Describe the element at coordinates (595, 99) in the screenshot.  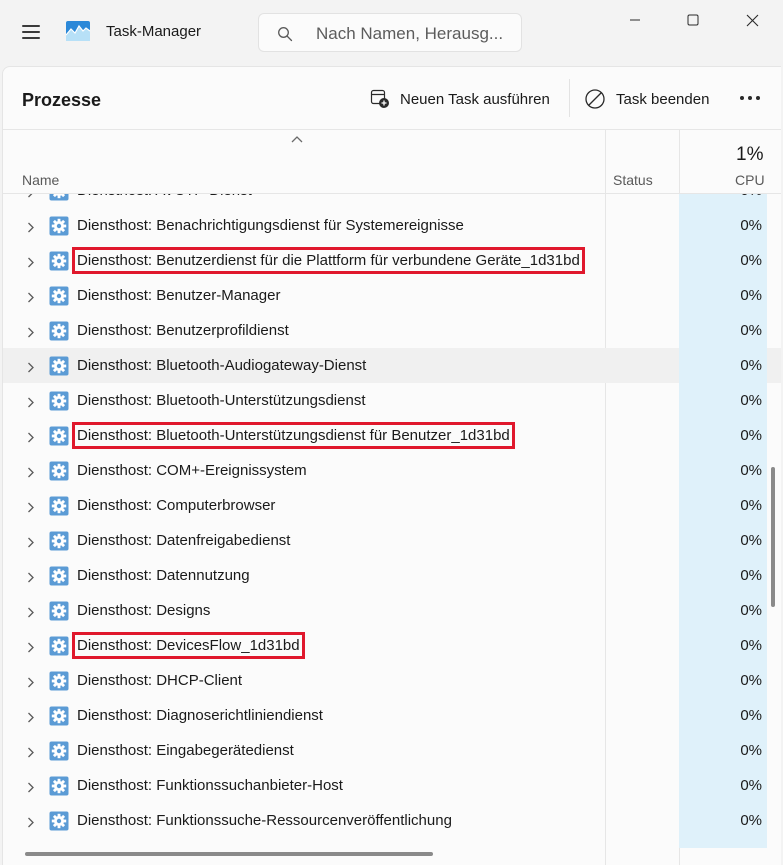
I see `end-task-icon` at that location.